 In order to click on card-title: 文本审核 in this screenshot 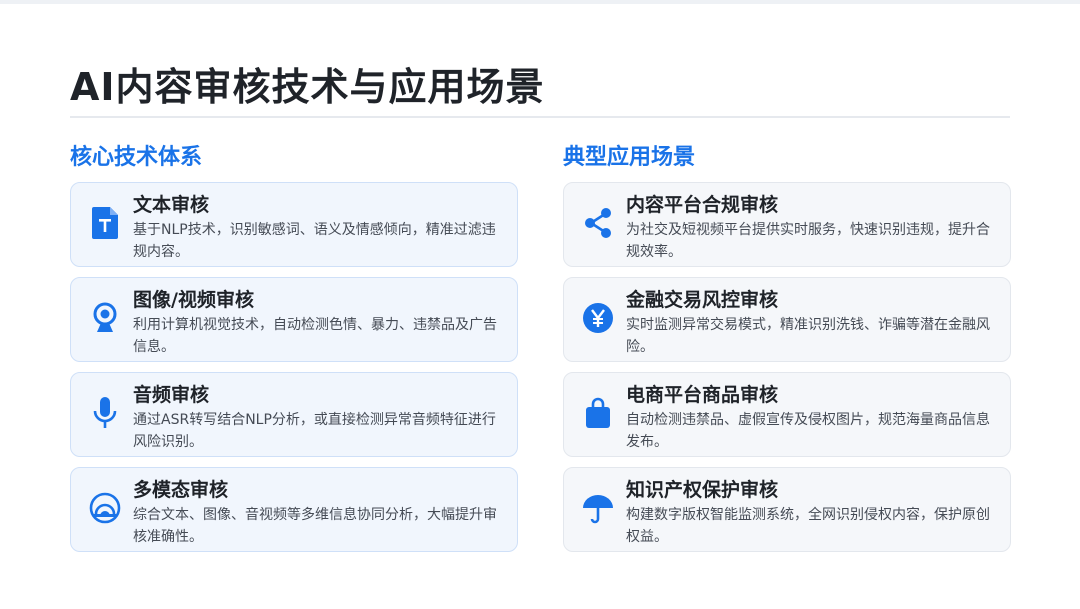, I will do `click(171, 205)`.